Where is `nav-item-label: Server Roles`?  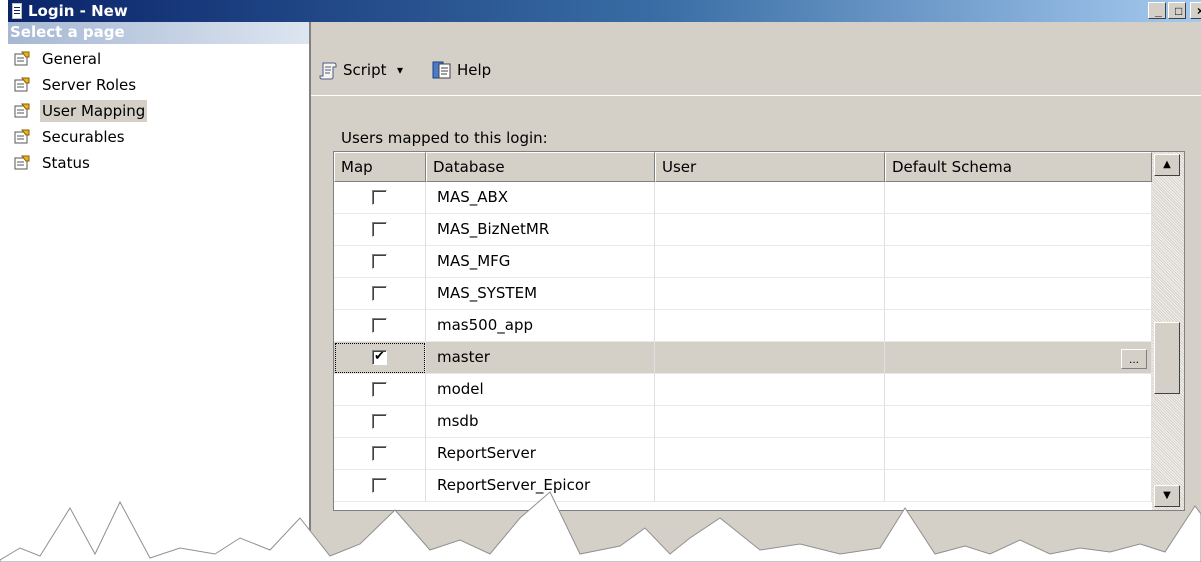
nav-item-label: Server Roles is located at coordinates (89, 85).